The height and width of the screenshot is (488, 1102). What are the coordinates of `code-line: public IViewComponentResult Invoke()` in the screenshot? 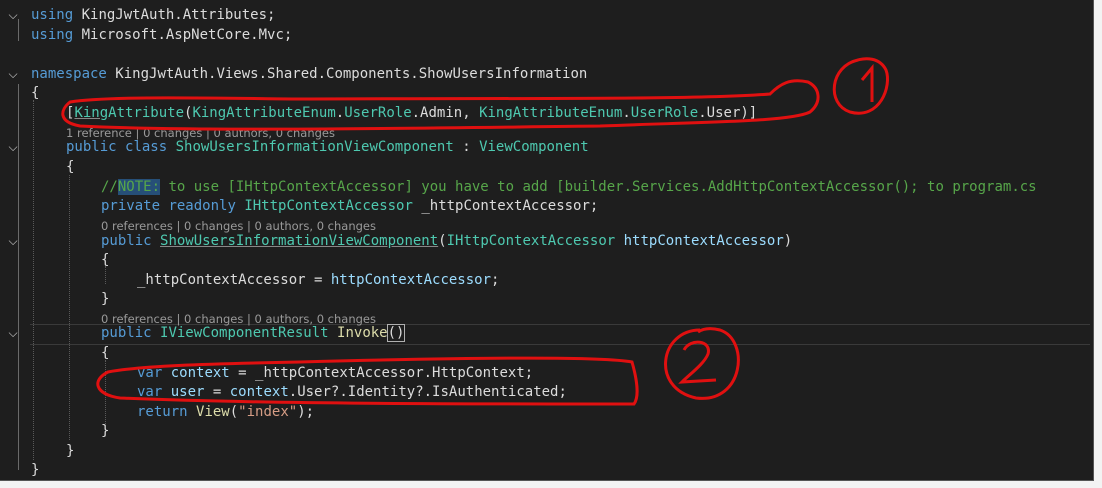 It's located at (546, 333).